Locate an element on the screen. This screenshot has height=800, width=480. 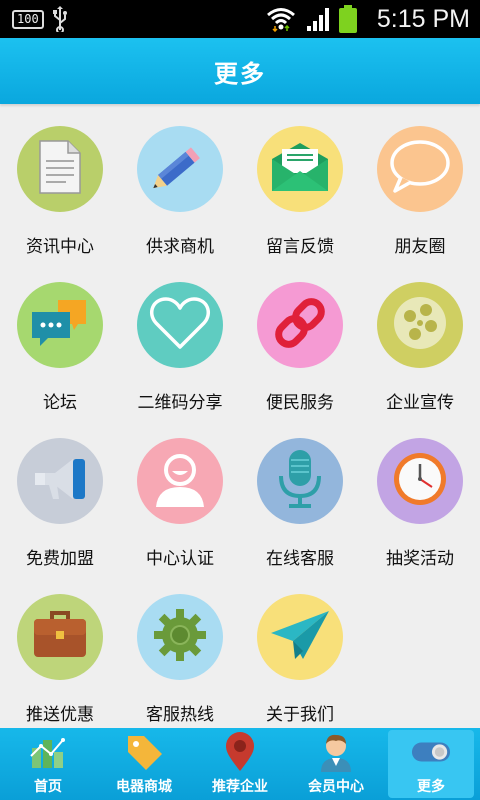
grid-item-label: 推送优惠 is located at coordinates (60, 715).